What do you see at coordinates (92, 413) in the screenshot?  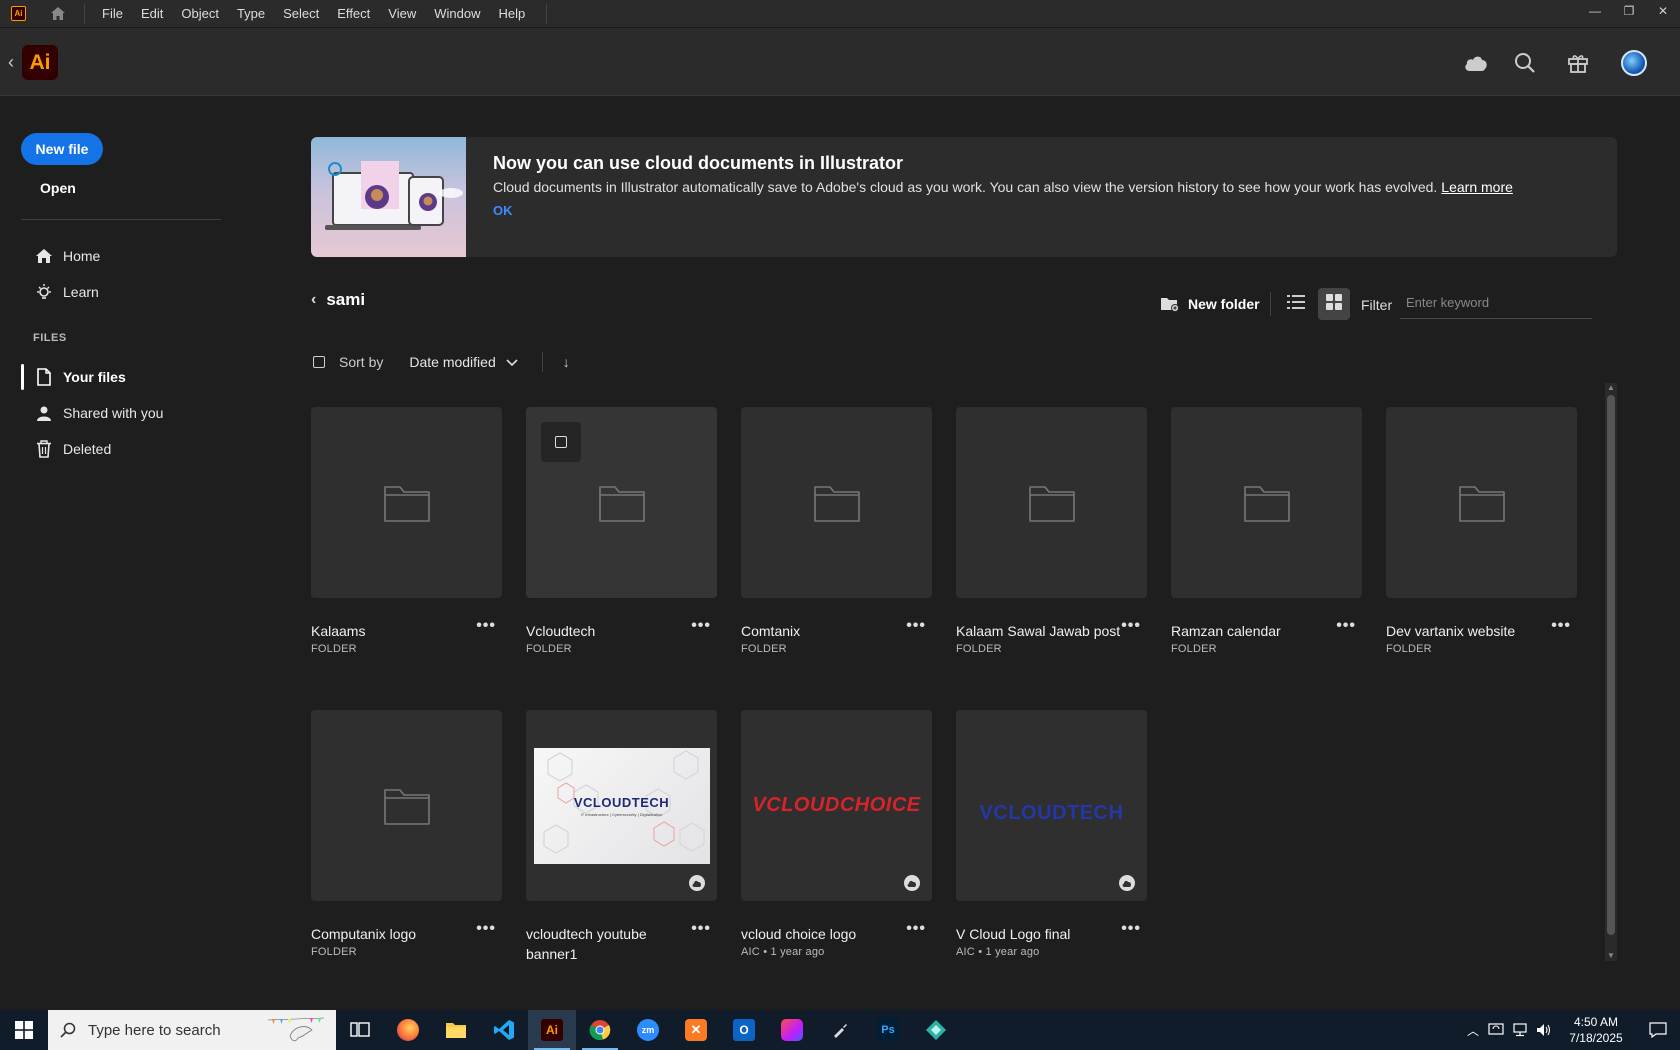 I see `sidebar-item-shared: Shared with you` at bounding box center [92, 413].